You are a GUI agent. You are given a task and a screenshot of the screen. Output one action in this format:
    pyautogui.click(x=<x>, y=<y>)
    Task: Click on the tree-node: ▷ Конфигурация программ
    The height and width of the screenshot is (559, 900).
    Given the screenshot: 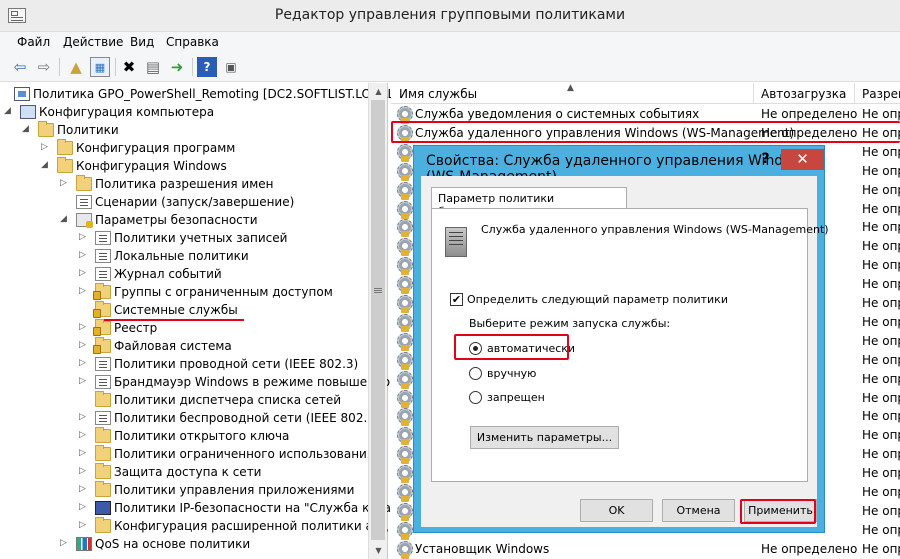 What is the action you would take?
    pyautogui.click(x=184, y=148)
    